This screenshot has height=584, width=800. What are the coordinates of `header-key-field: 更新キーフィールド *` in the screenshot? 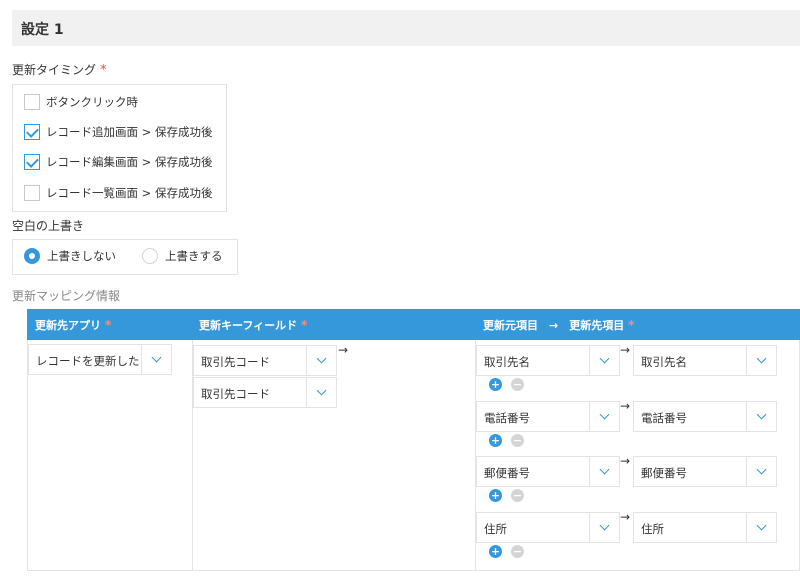 It's located at (253, 325).